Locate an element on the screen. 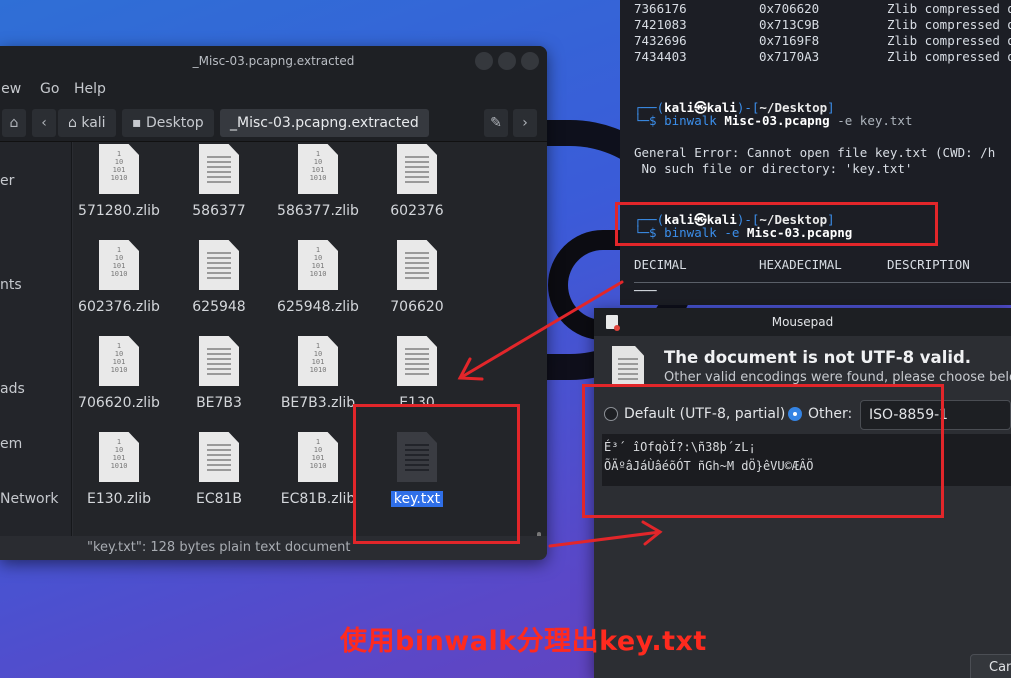  file-name: 602376.zlib is located at coordinates (119, 307).